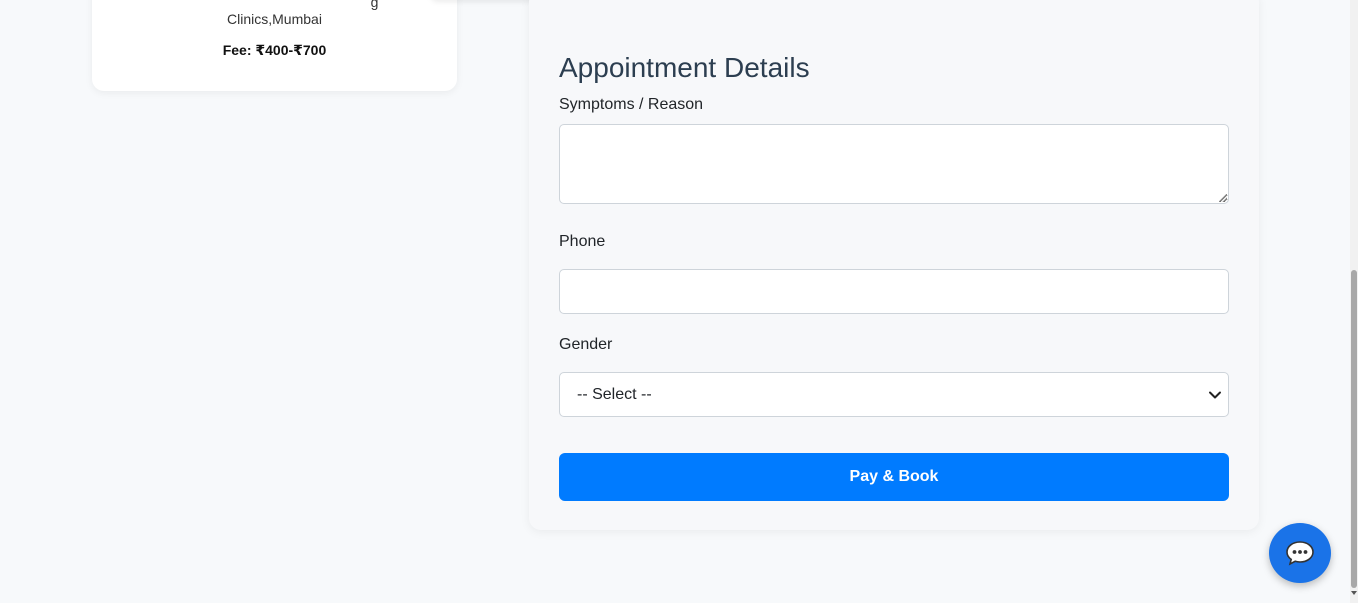  Describe the element at coordinates (1354, 593) in the screenshot. I see `scroll-down-arrow-icon` at that location.